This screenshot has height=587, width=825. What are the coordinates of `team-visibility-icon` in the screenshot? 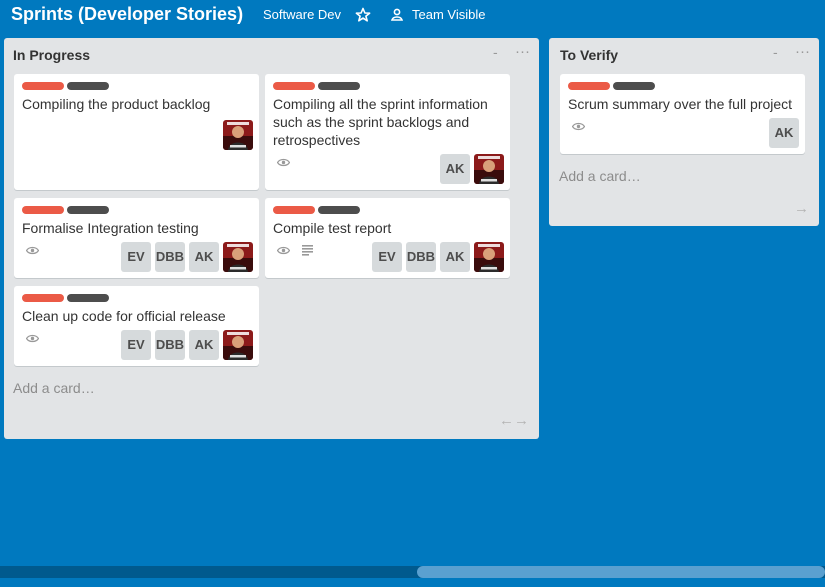 It's located at (398, 15).